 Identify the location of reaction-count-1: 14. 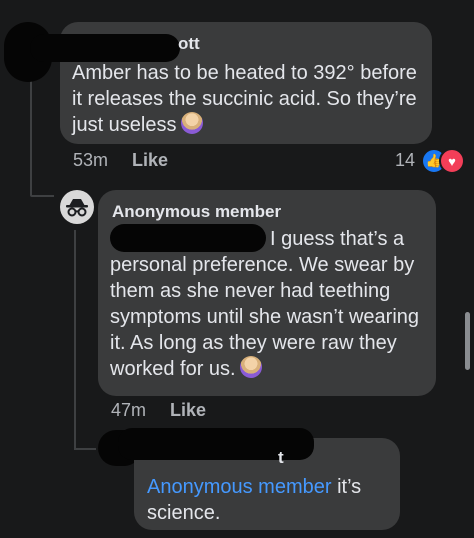
(405, 160).